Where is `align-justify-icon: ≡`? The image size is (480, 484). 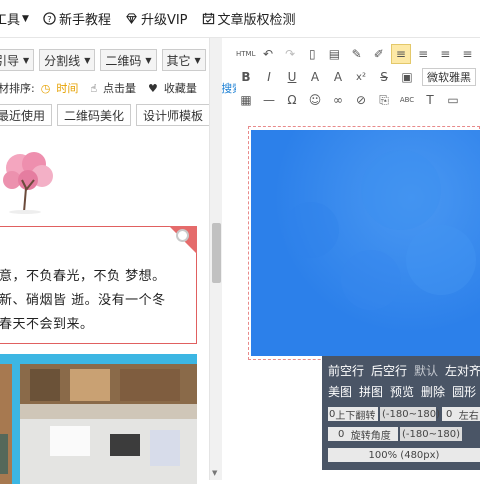
align-justify-icon: ≡ is located at coordinates (467, 54).